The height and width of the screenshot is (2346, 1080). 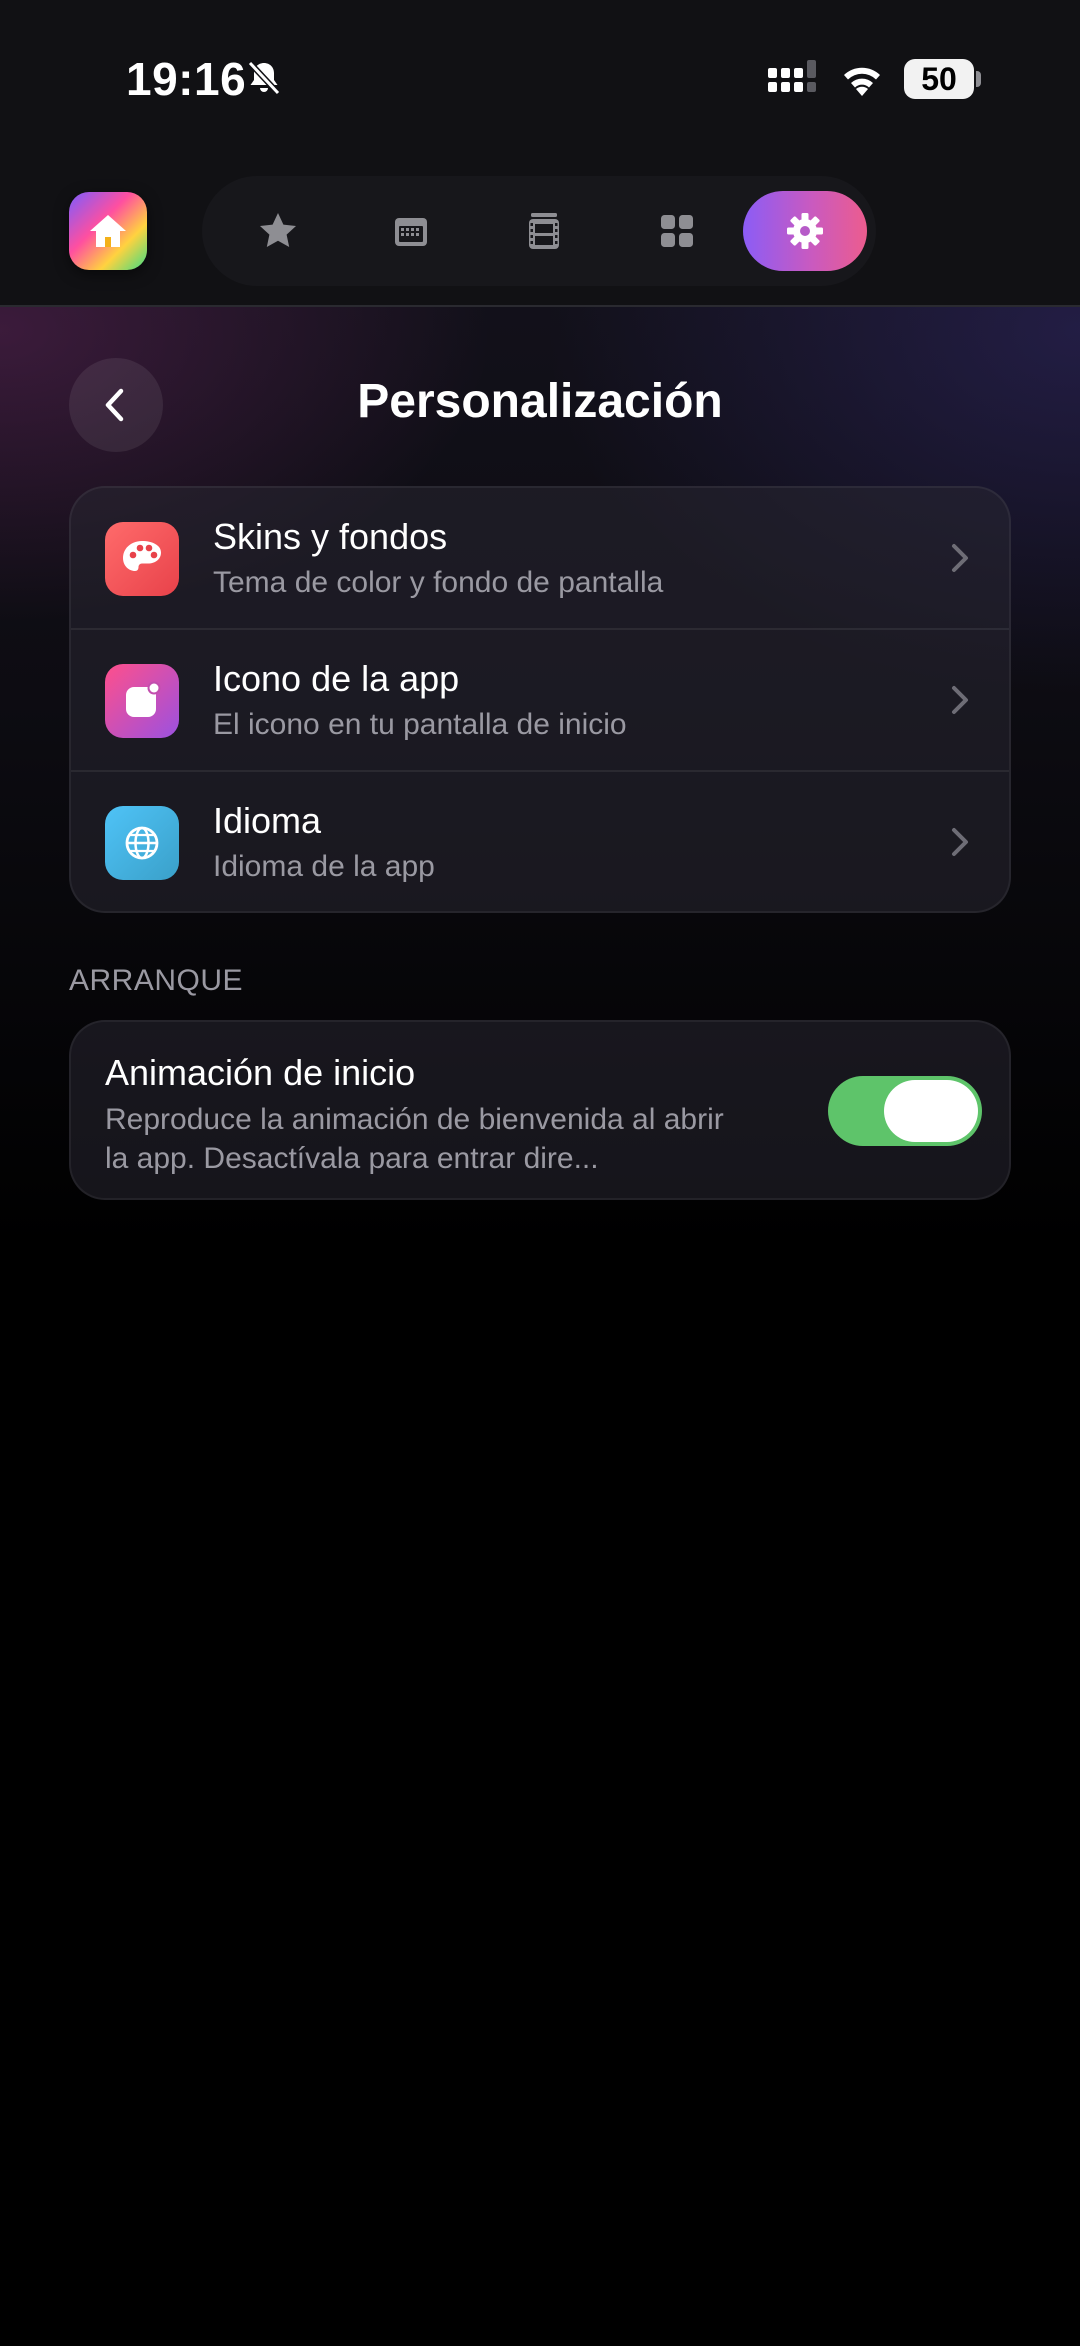 I want to click on grid-icon, so click(x=677, y=231).